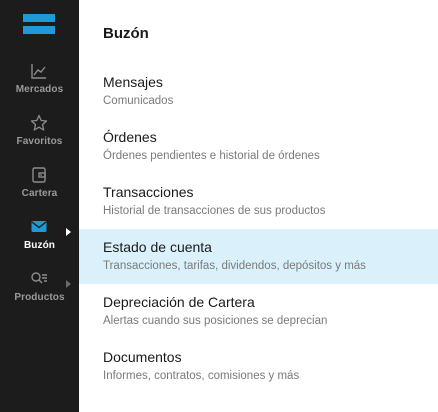 The image size is (438, 412). Describe the element at coordinates (157, 247) in the screenshot. I see `menu-item-title: Estado de cuenta` at that location.